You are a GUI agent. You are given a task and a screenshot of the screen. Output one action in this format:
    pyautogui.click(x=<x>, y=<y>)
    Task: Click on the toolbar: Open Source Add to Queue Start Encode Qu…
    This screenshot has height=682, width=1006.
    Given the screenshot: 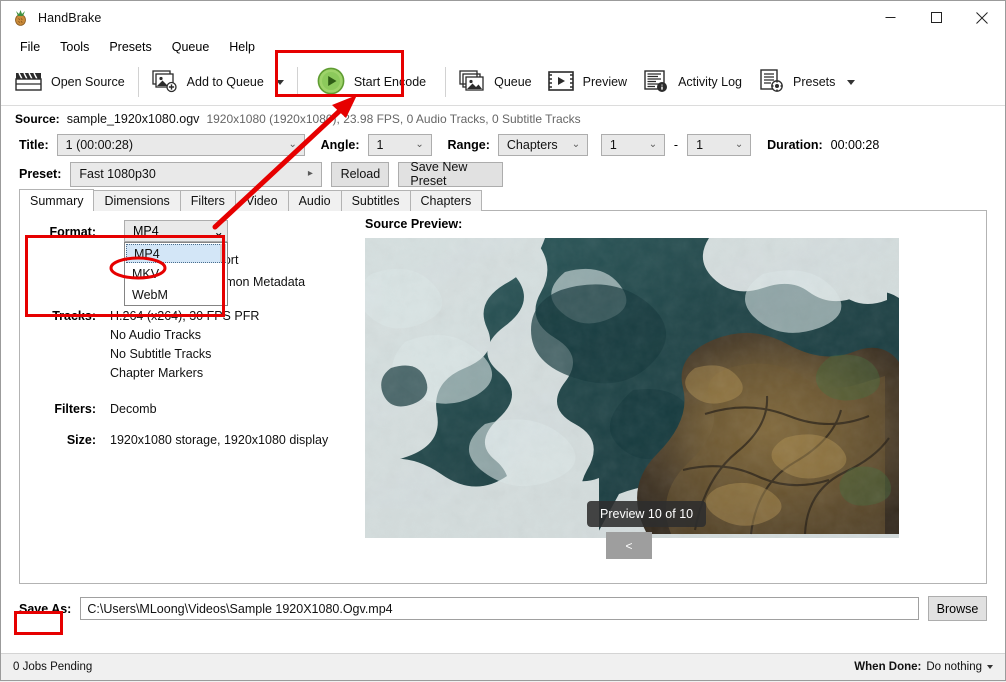 What is the action you would take?
    pyautogui.click(x=503, y=82)
    